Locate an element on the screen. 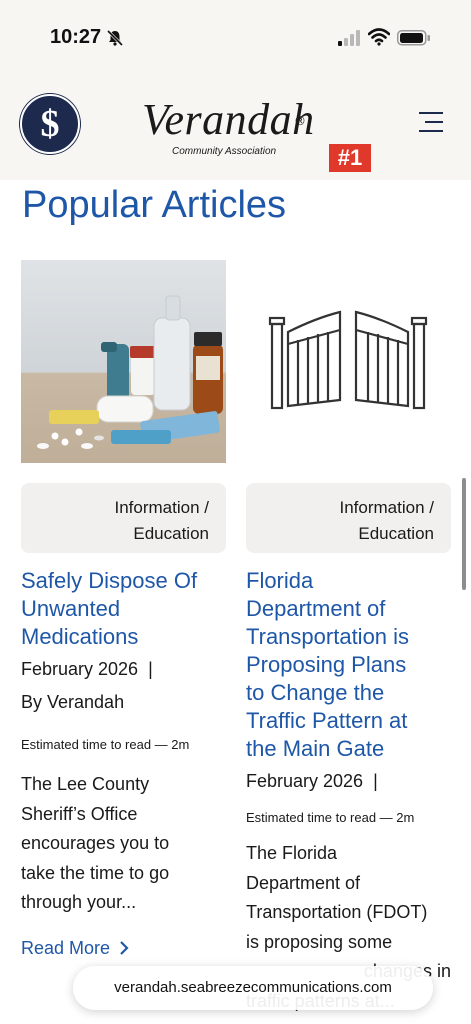  logo-symbol: $ is located at coordinates (50, 124).